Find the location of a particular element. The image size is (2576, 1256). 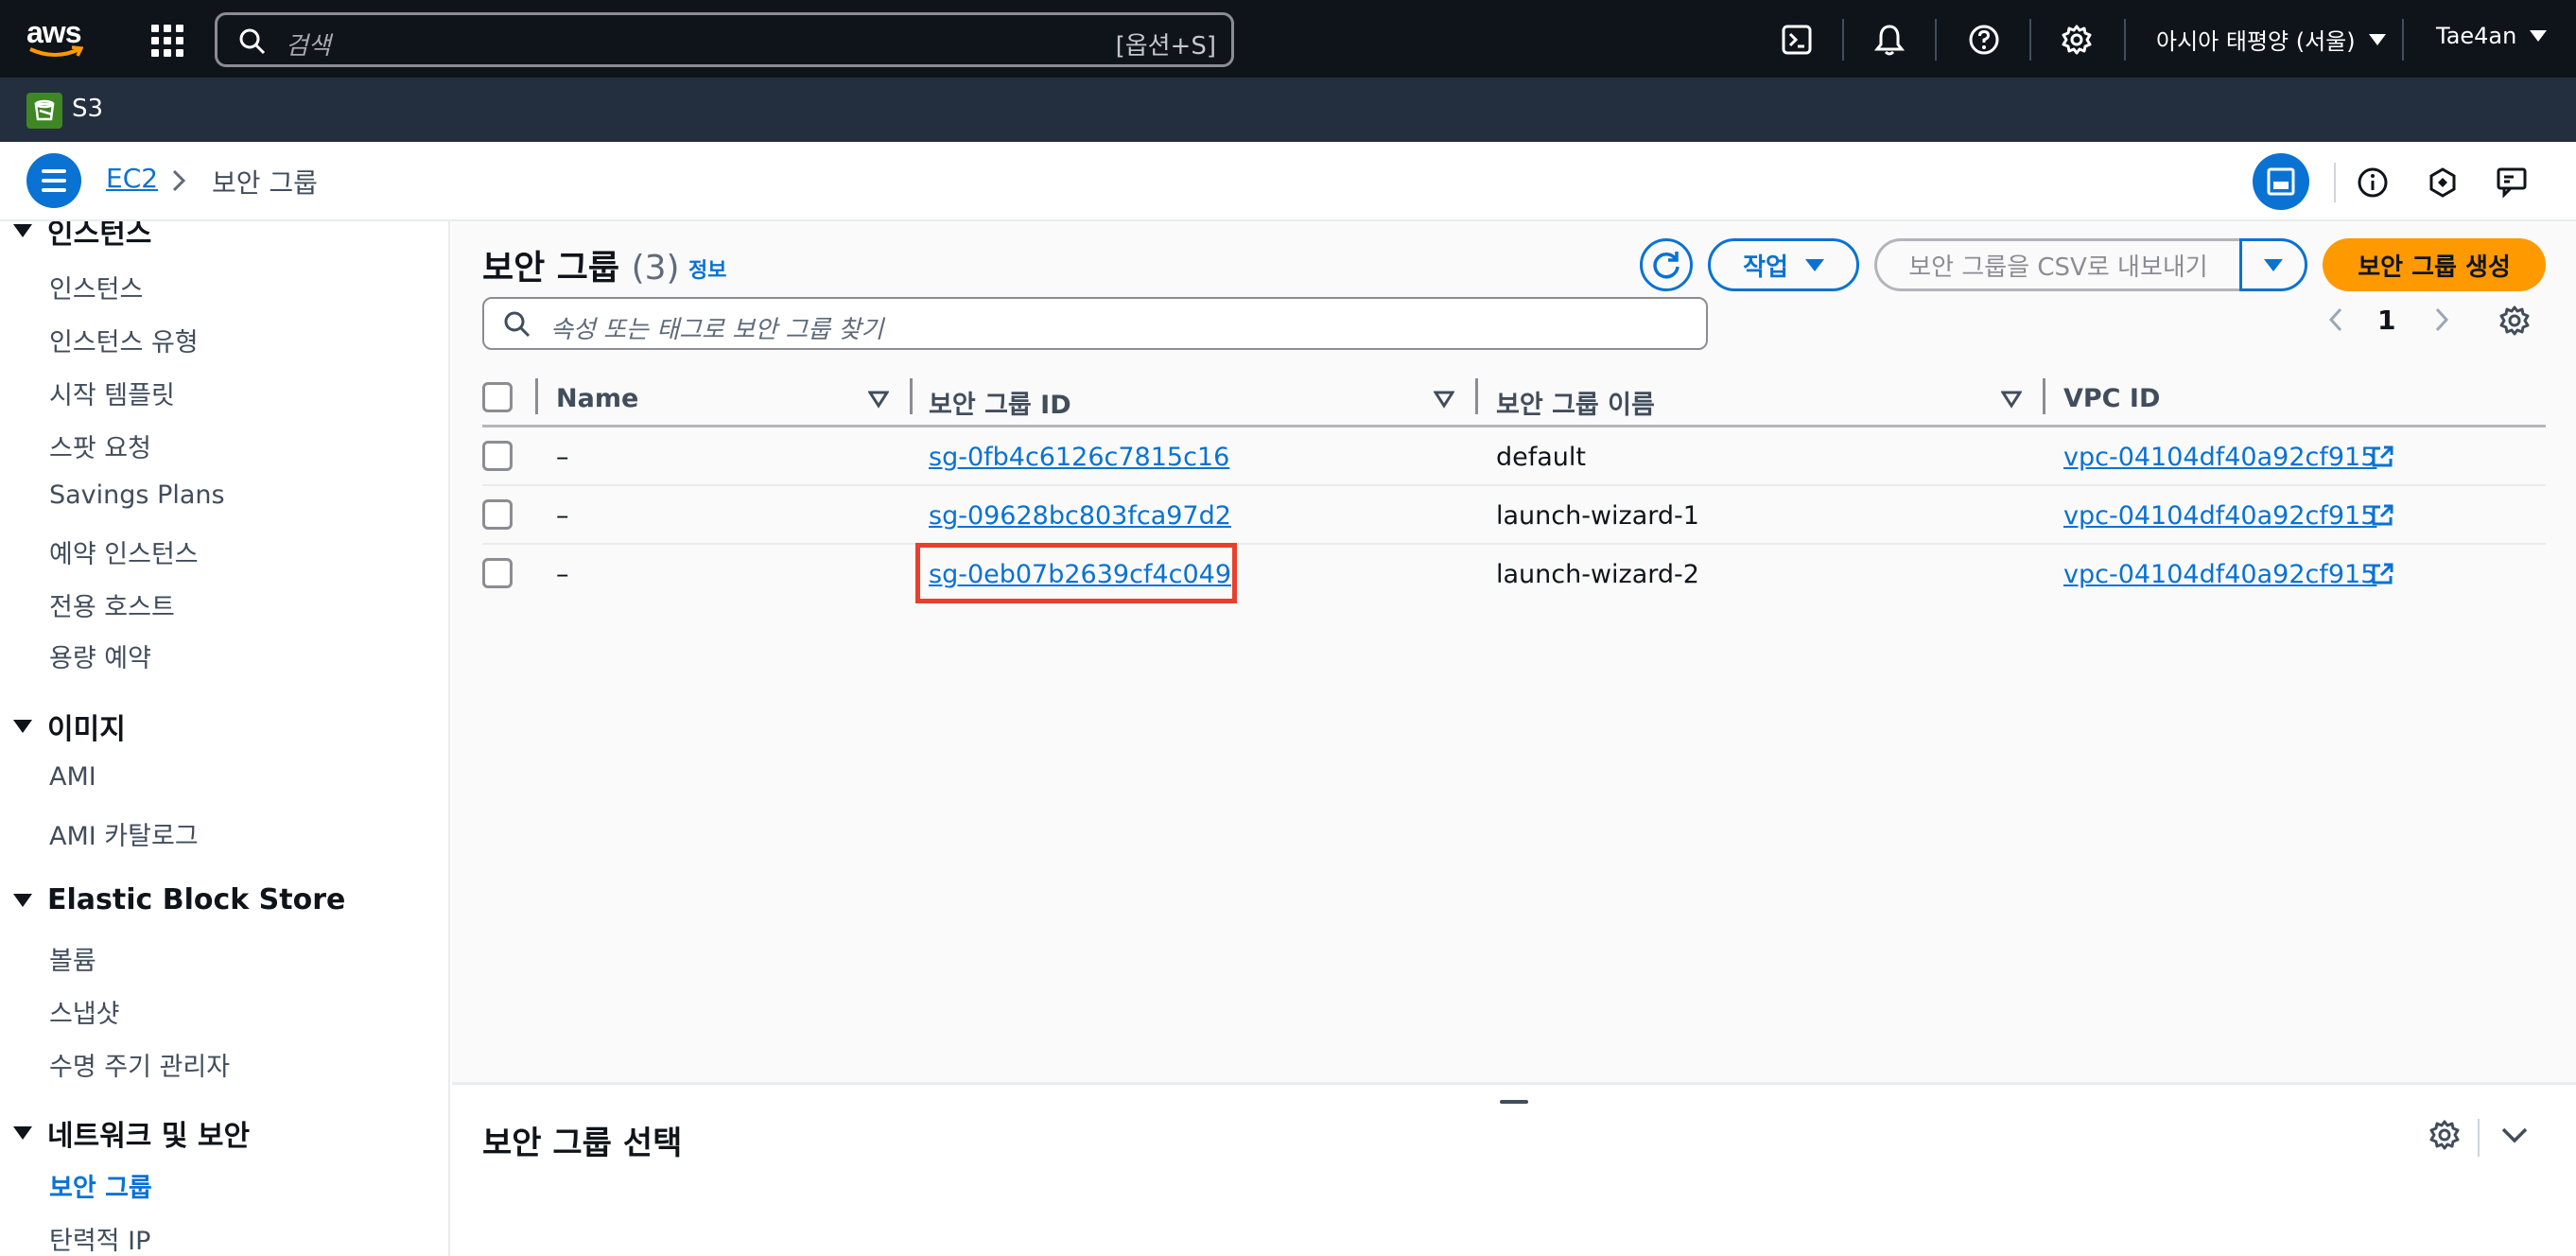

nav-section-images: 이미지 is located at coordinates (69, 726).